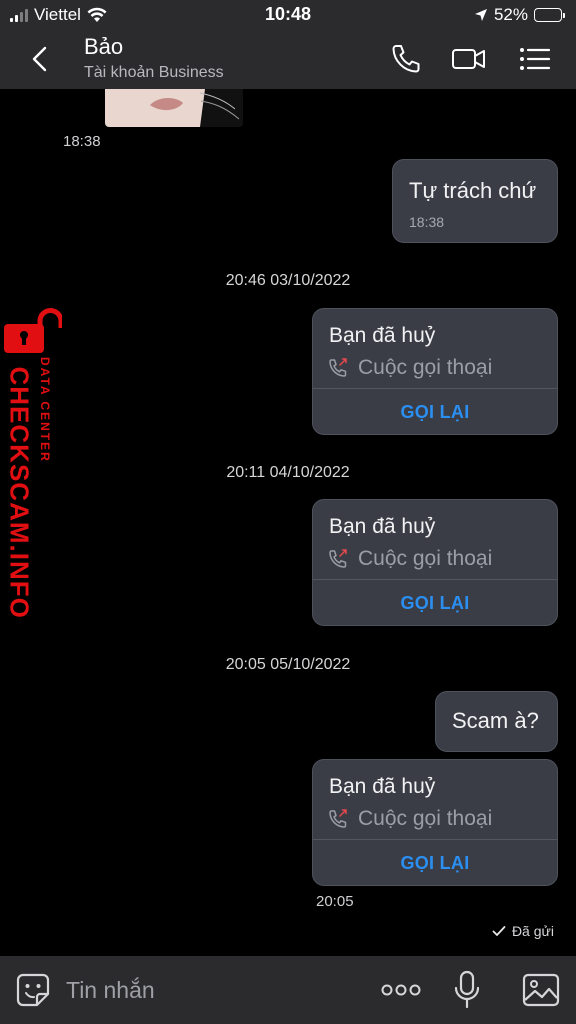 The width and height of the screenshot is (576, 1024). I want to click on more-dots-icon, so click(401, 990).